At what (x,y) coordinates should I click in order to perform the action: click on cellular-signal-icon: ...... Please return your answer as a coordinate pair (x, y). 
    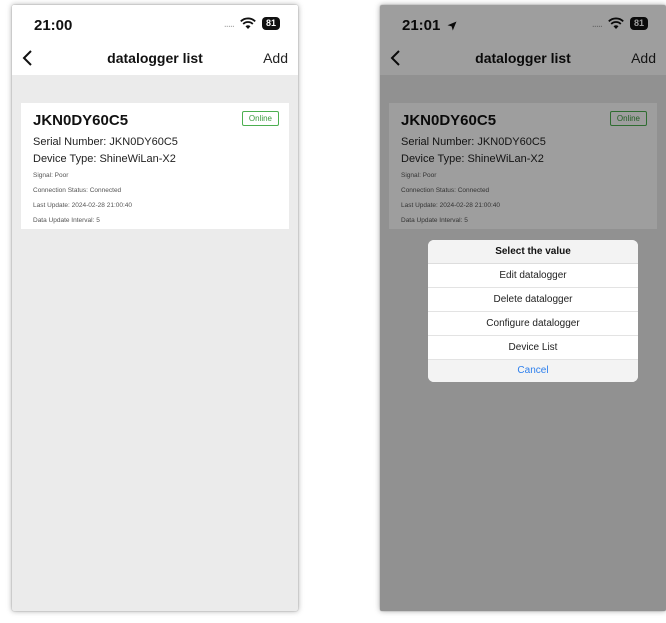
    Looking at the image, I should click on (229, 23).